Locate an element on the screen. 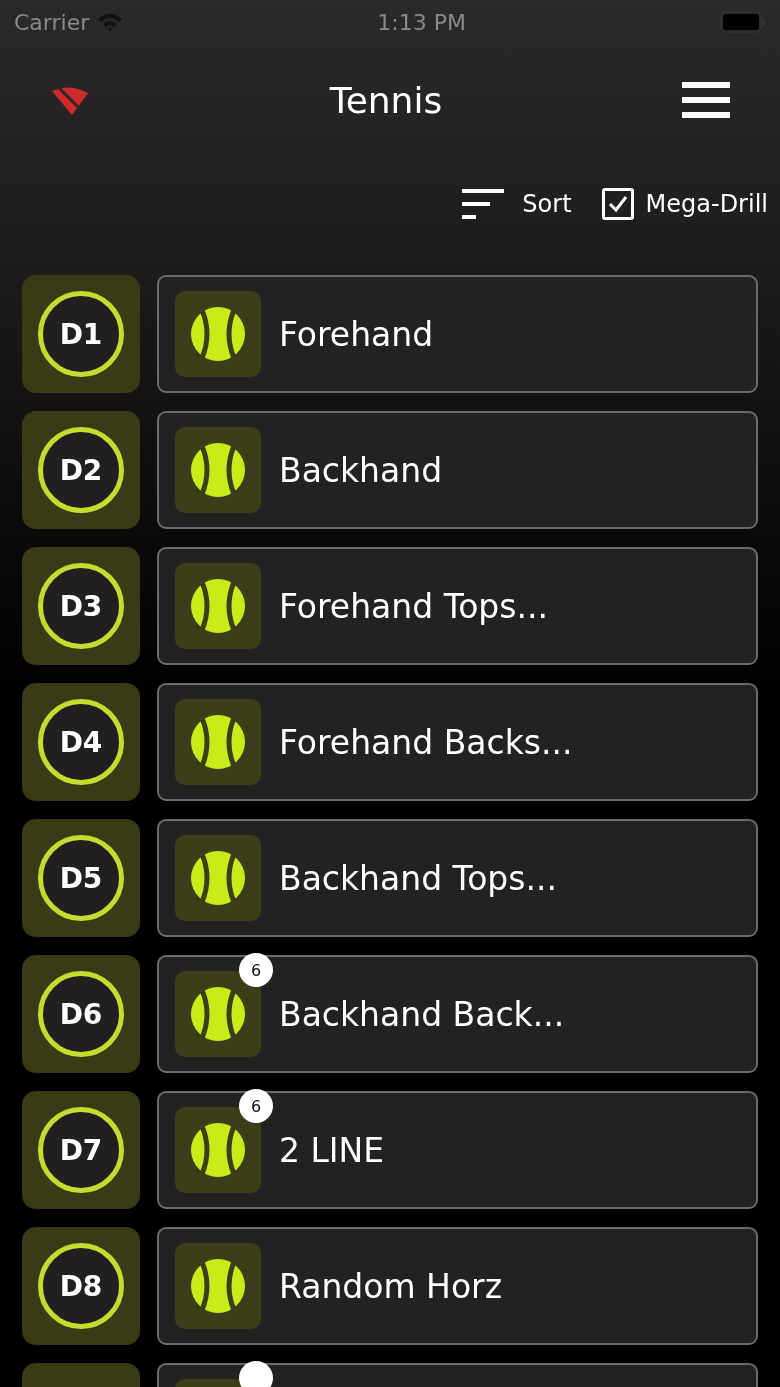  checkbox is located at coordinates (617, 204).